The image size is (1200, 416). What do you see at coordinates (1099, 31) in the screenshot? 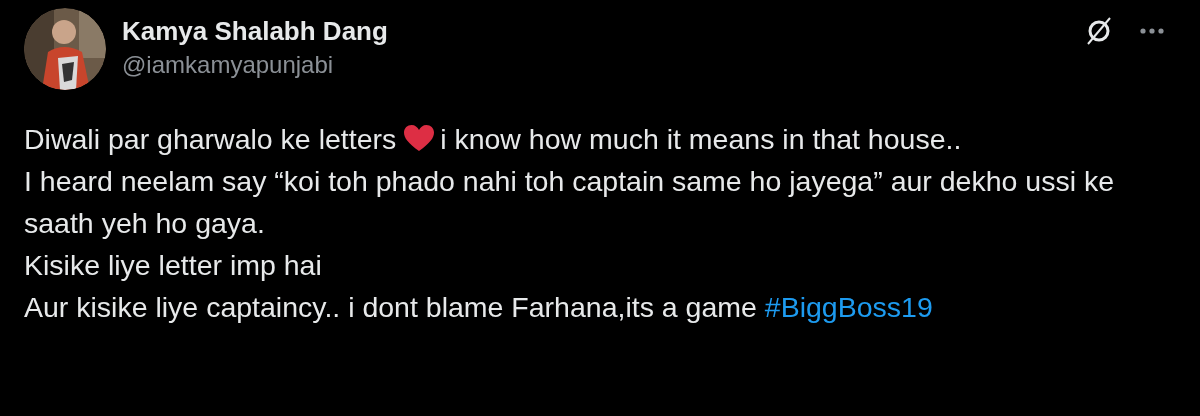
I see `grok-icon` at bounding box center [1099, 31].